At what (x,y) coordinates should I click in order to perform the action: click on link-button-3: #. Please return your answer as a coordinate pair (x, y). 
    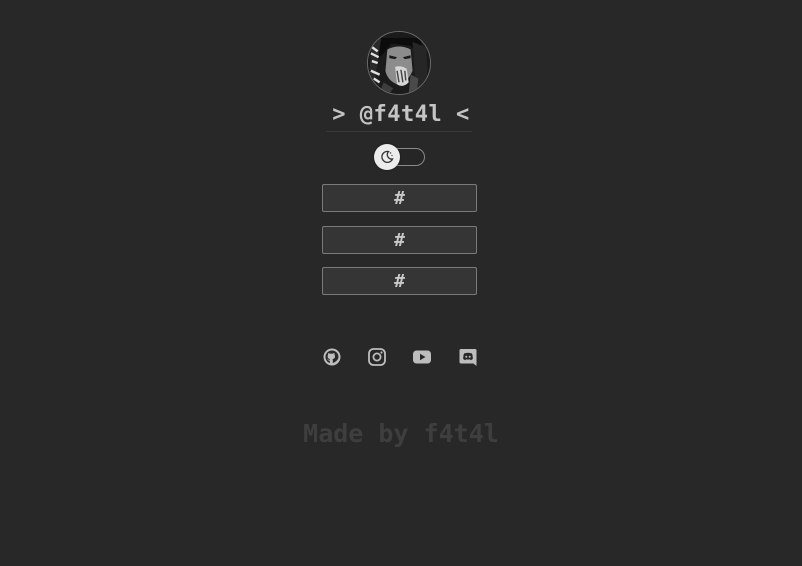
    Looking at the image, I should click on (399, 281).